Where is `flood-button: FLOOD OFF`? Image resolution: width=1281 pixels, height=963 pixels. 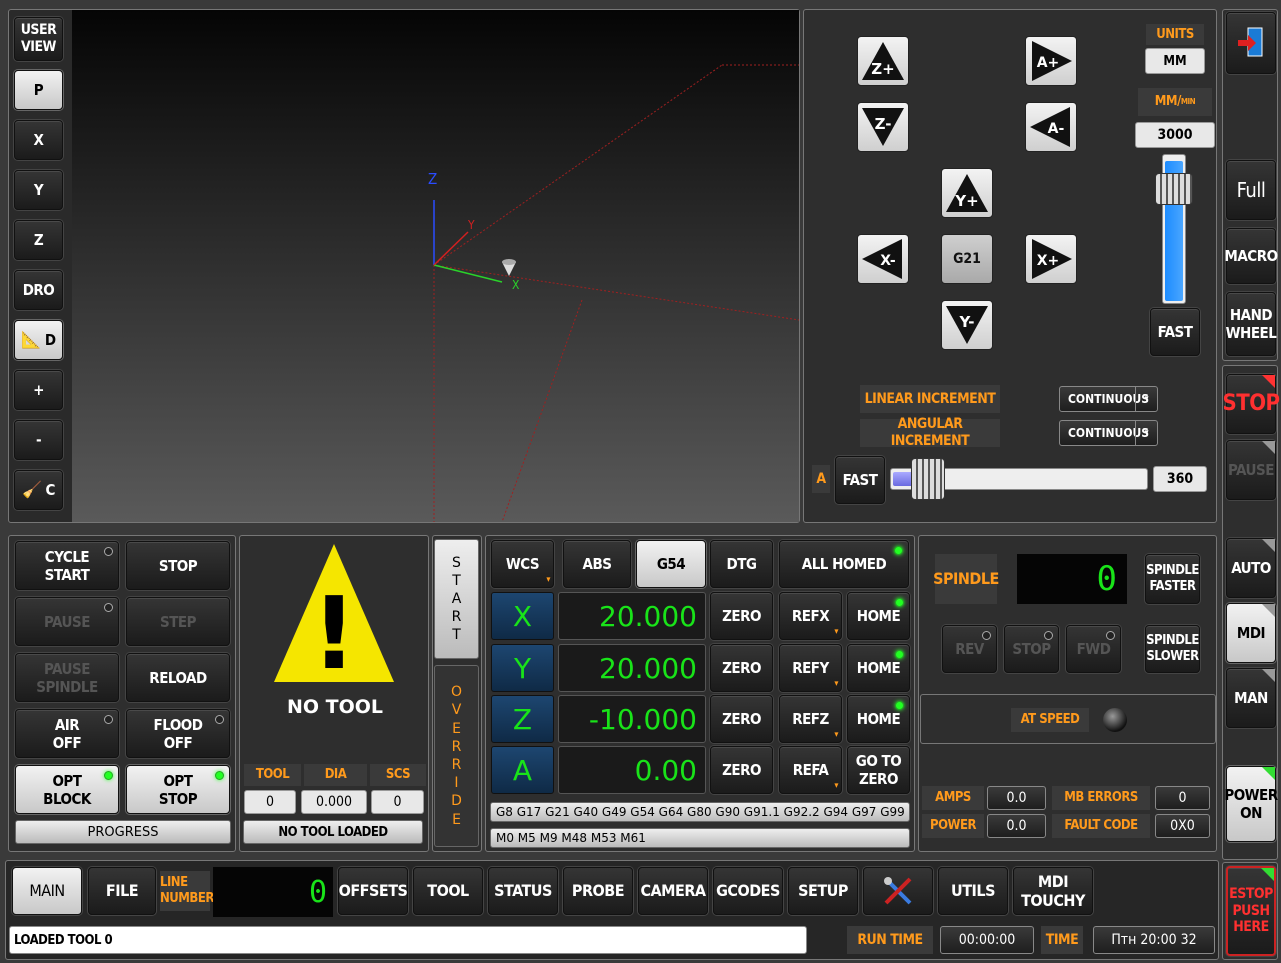
flood-button: FLOOD OFF is located at coordinates (178, 733).